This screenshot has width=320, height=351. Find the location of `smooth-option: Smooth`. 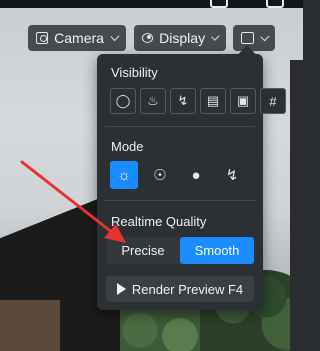

smooth-option: Smooth is located at coordinates (217, 250).